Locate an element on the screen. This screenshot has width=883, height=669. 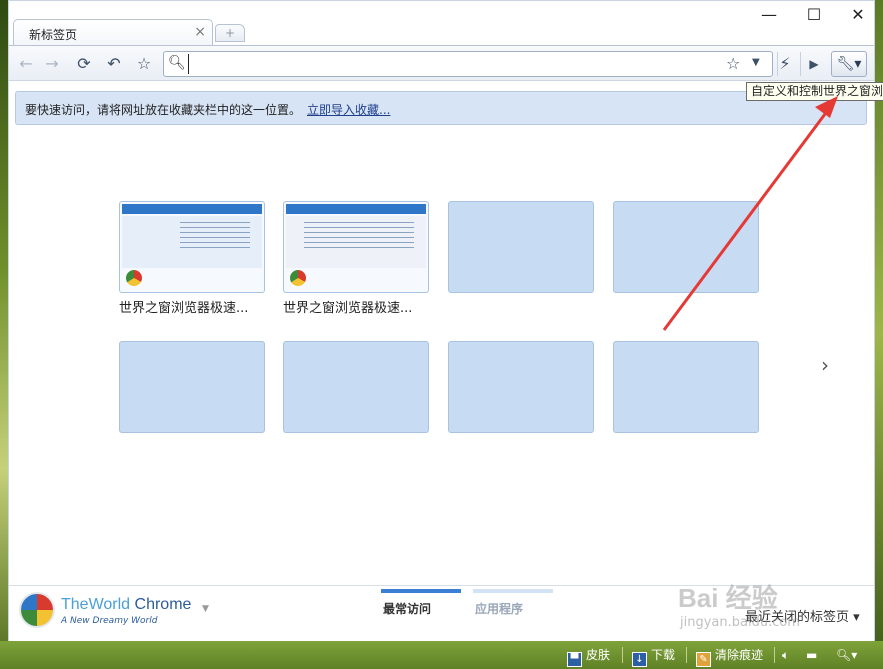
search-icon: 🔍︎ is located at coordinates (177, 63).